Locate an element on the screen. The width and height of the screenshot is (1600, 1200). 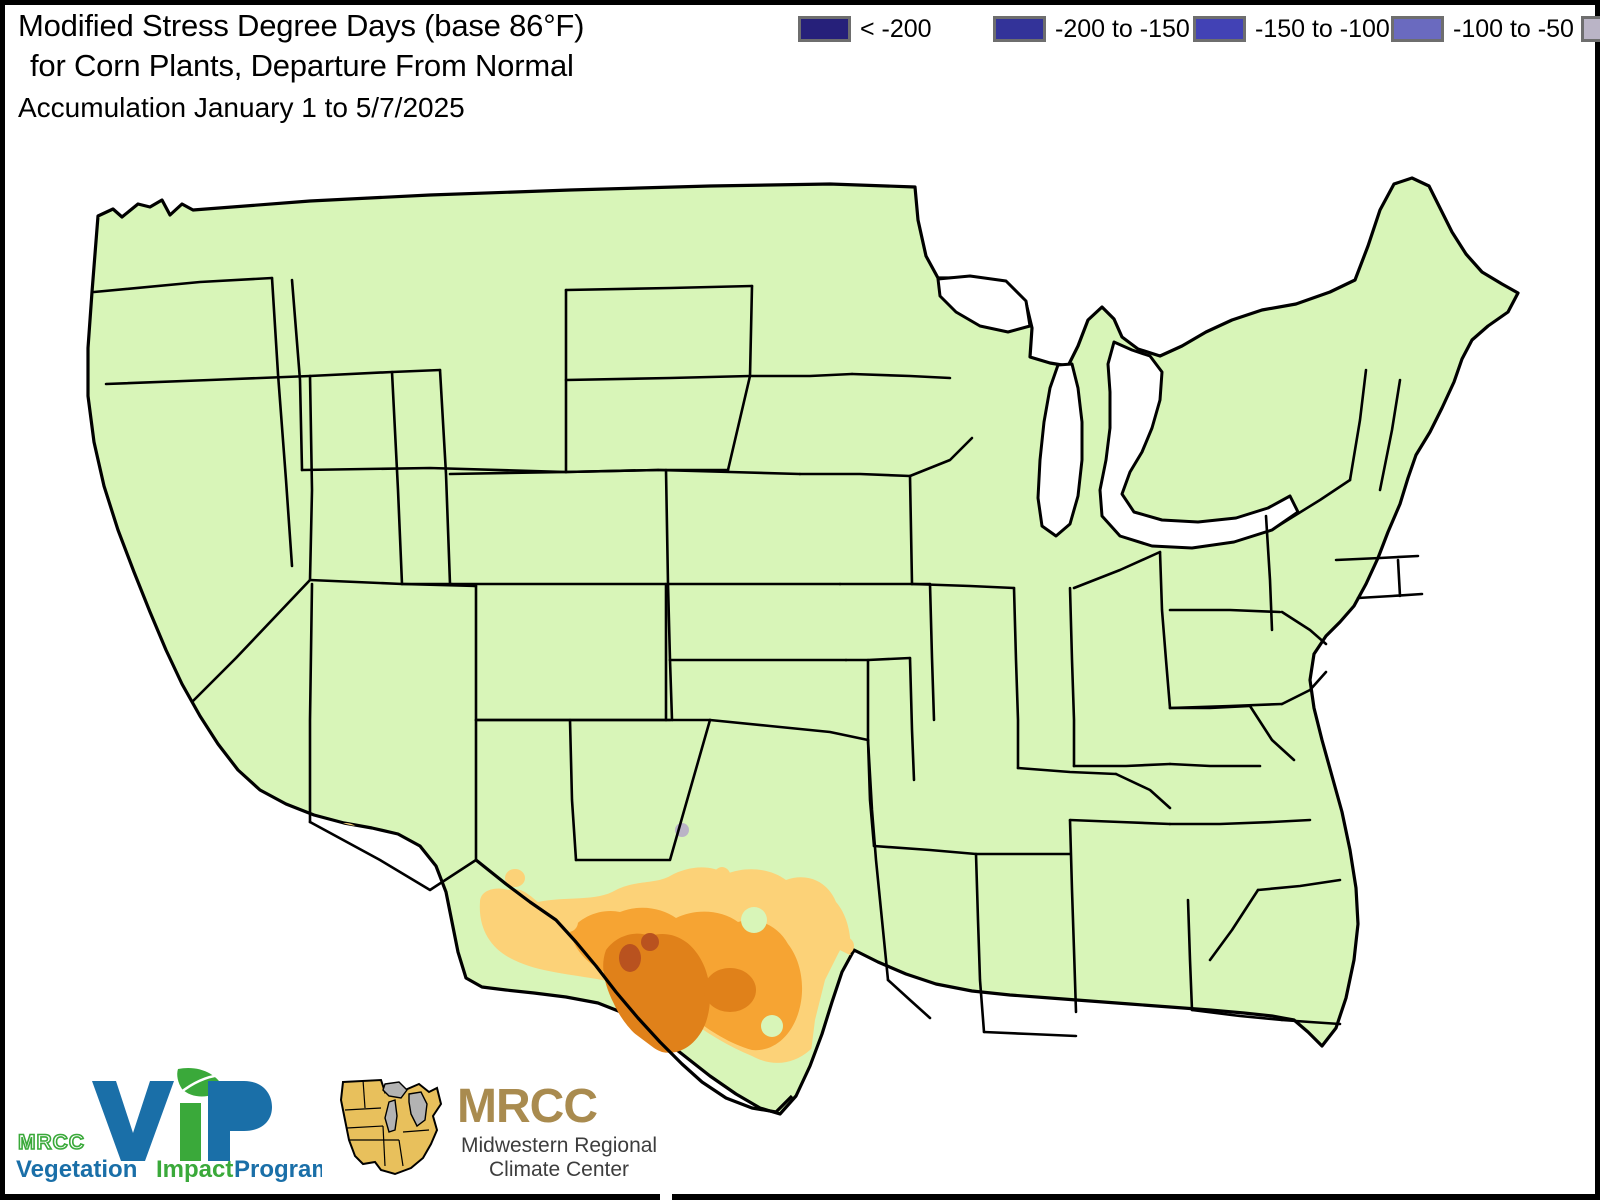
mrcc-subtitle-line-2: Climate Center is located at coordinates (559, 1169).